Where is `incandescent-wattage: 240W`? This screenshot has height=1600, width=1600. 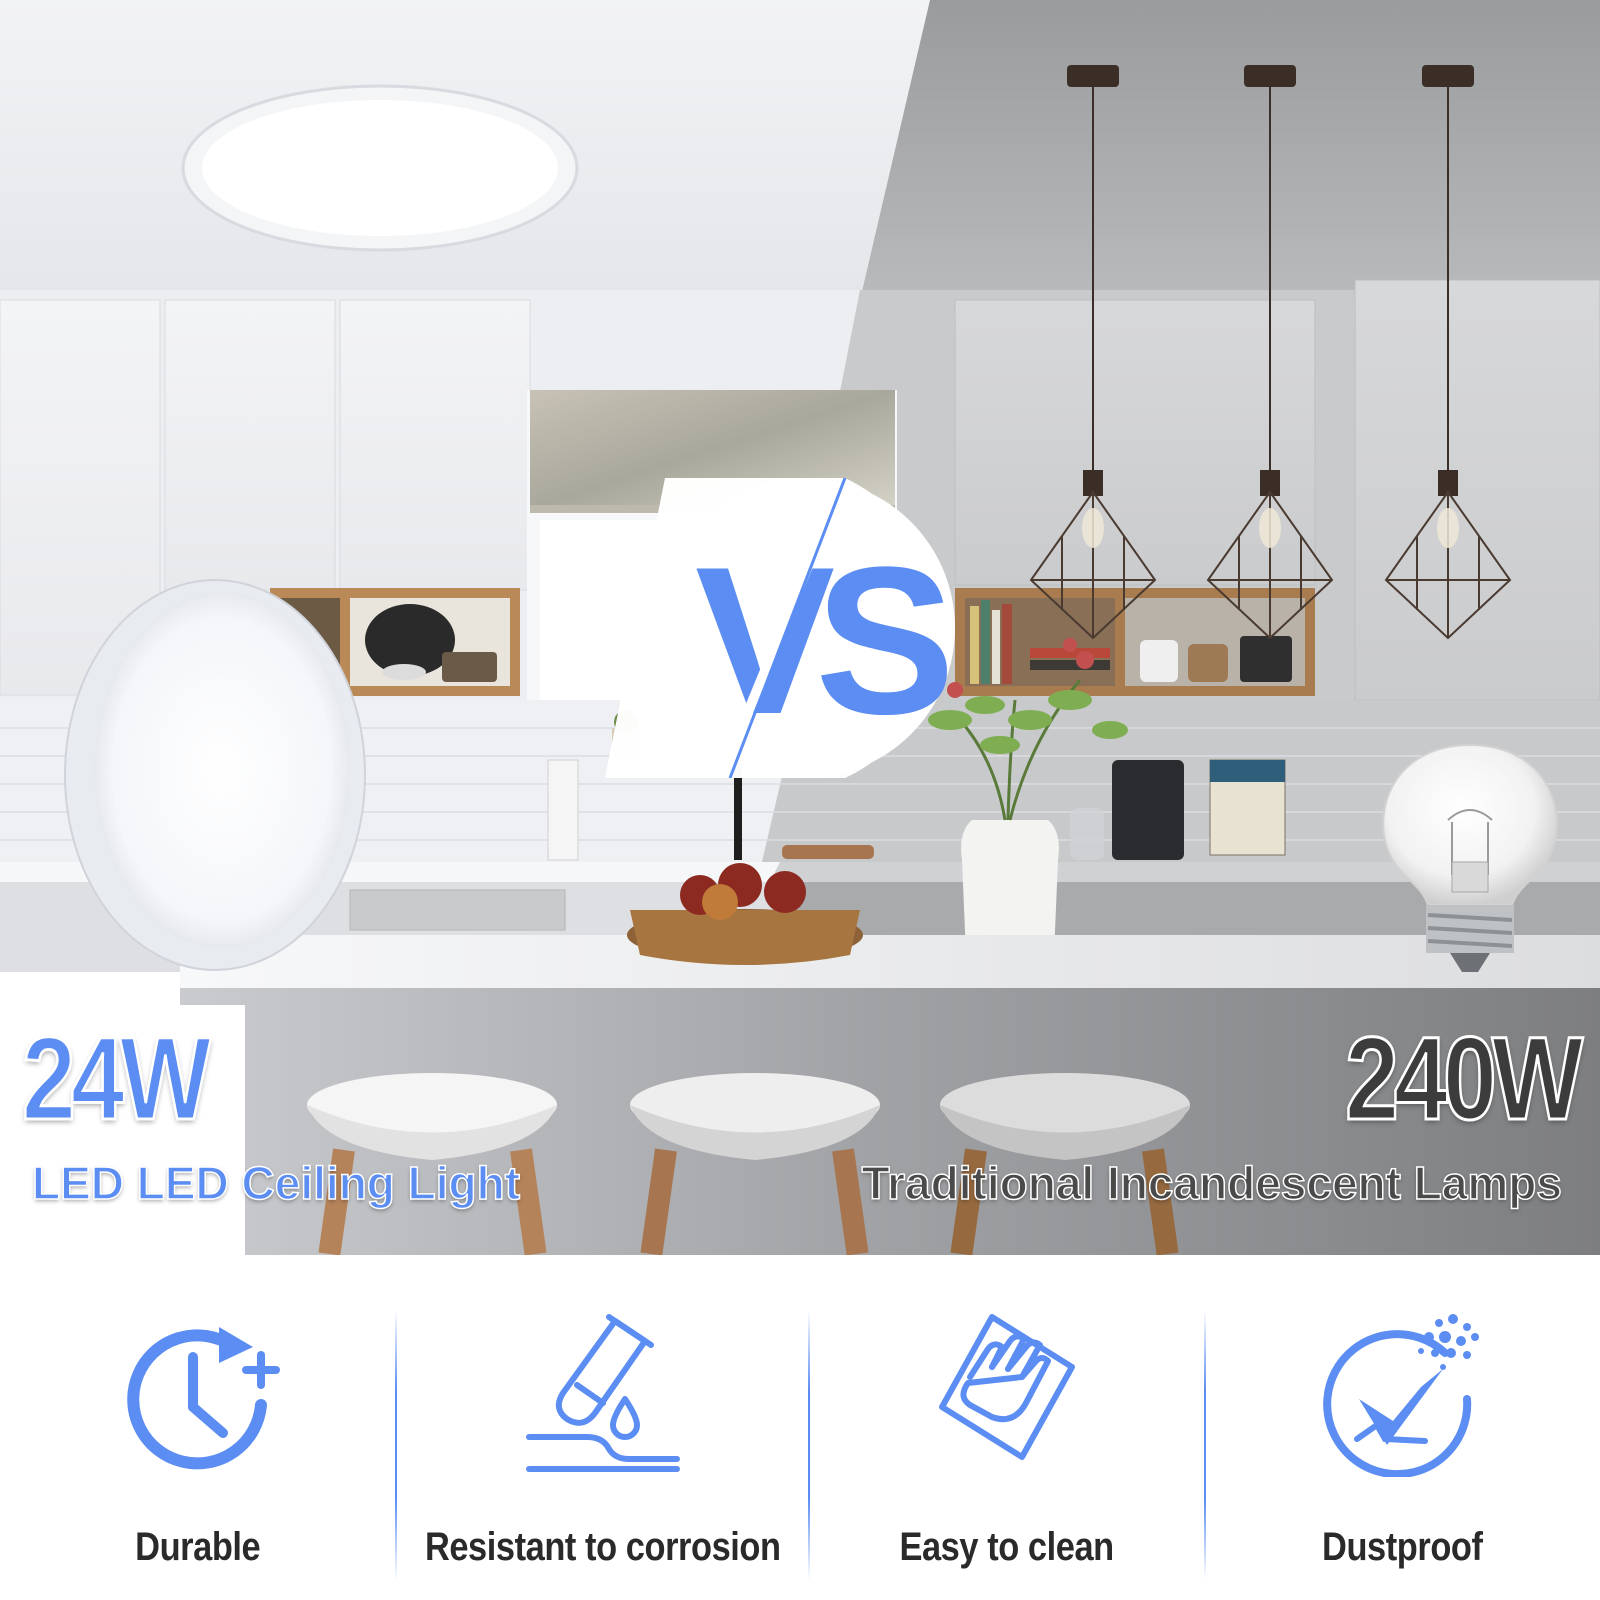
incandescent-wattage: 240W is located at coordinates (1464, 1079).